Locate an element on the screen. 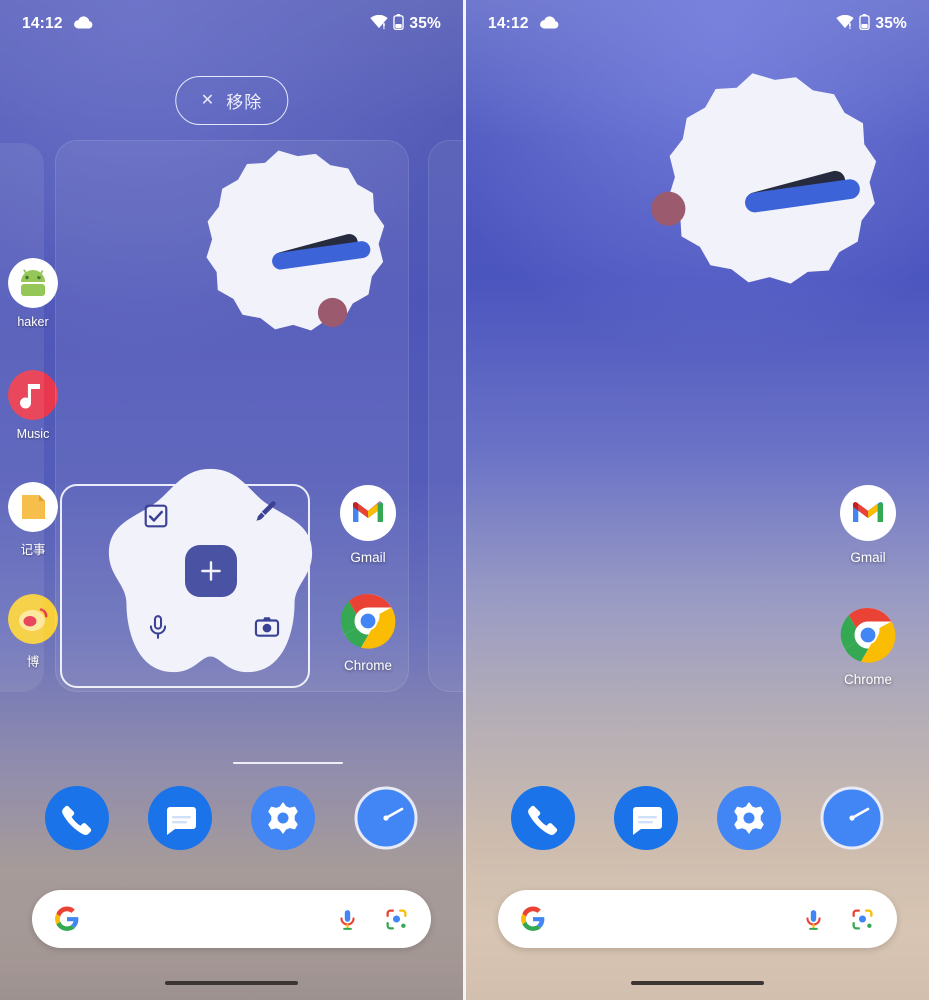  keep-widget-actions is located at coordinates (210, 570).